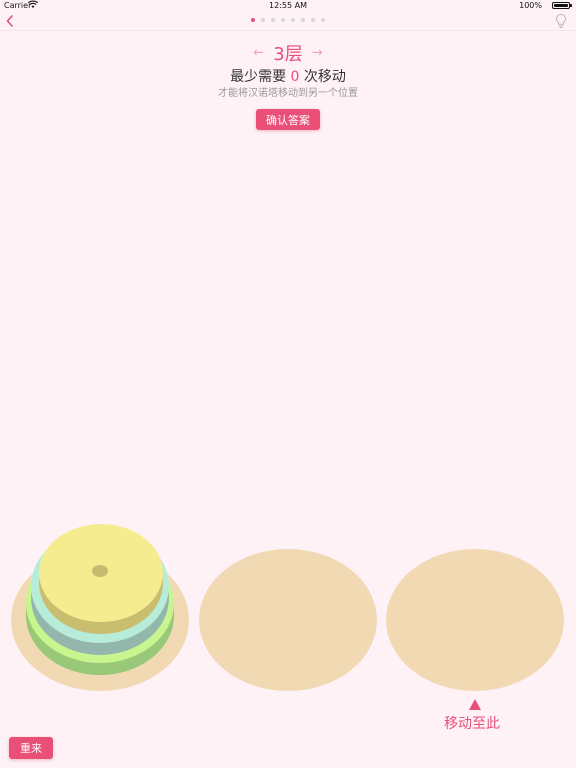  I want to click on subtitle: 才能将汉诺塔移动到另一个位置, so click(288, 93).